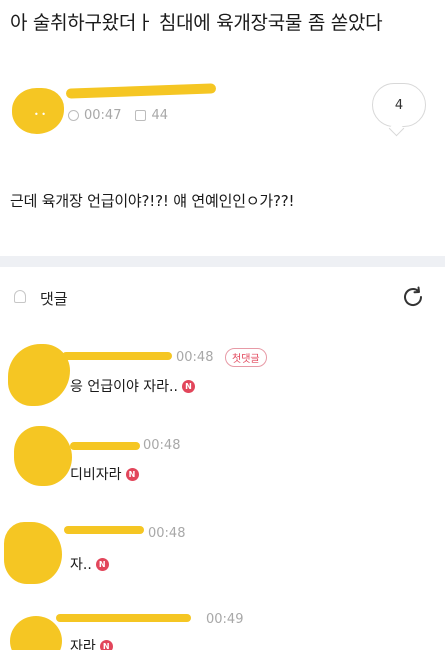 The image size is (445, 650). What do you see at coordinates (73, 115) in the screenshot?
I see `clock-icon` at bounding box center [73, 115].